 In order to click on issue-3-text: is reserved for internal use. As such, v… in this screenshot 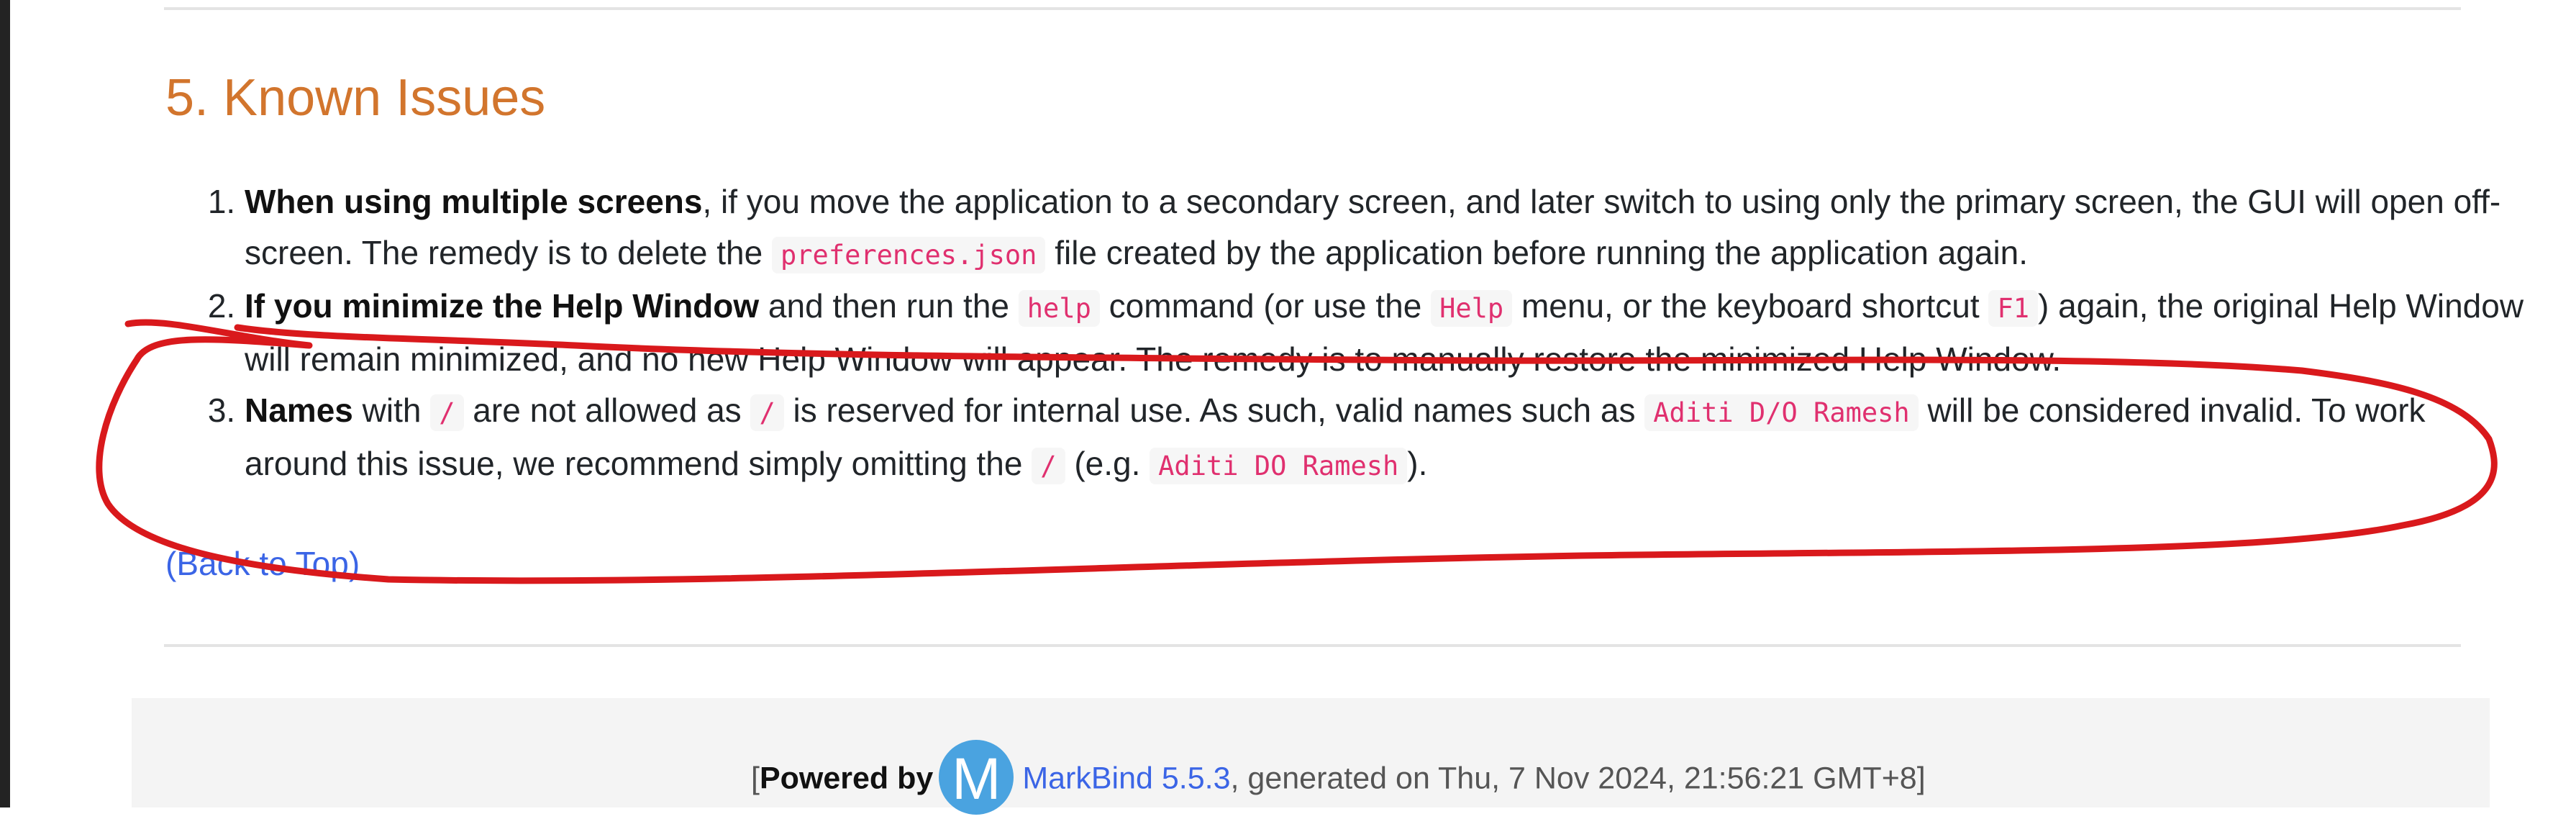, I will do `click(1214, 410)`.